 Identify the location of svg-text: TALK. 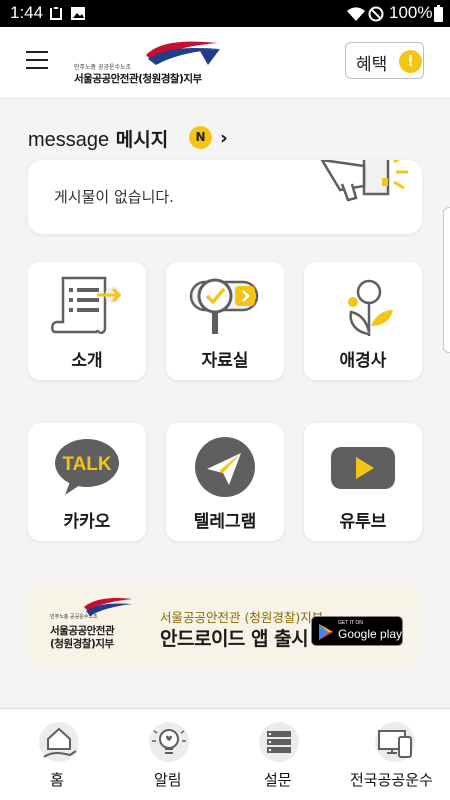
(87, 464).